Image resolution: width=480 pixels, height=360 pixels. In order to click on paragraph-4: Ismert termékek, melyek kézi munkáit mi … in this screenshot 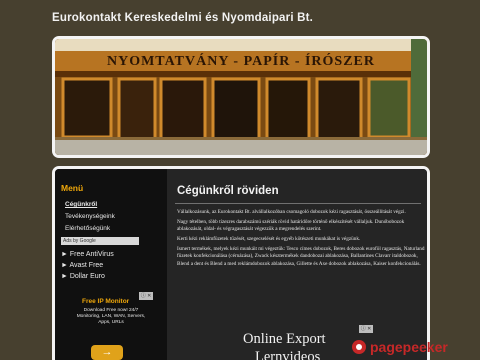, I will do `click(301, 256)`.